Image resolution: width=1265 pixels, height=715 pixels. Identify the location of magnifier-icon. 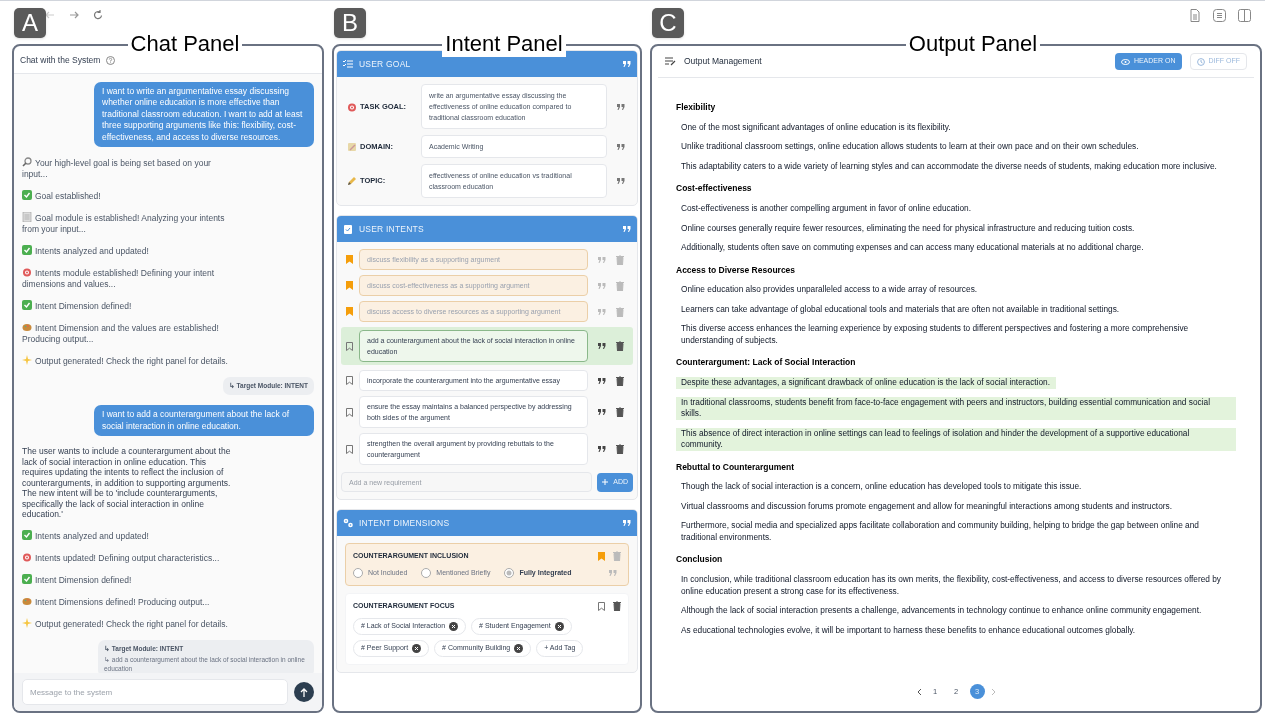
(27, 162).